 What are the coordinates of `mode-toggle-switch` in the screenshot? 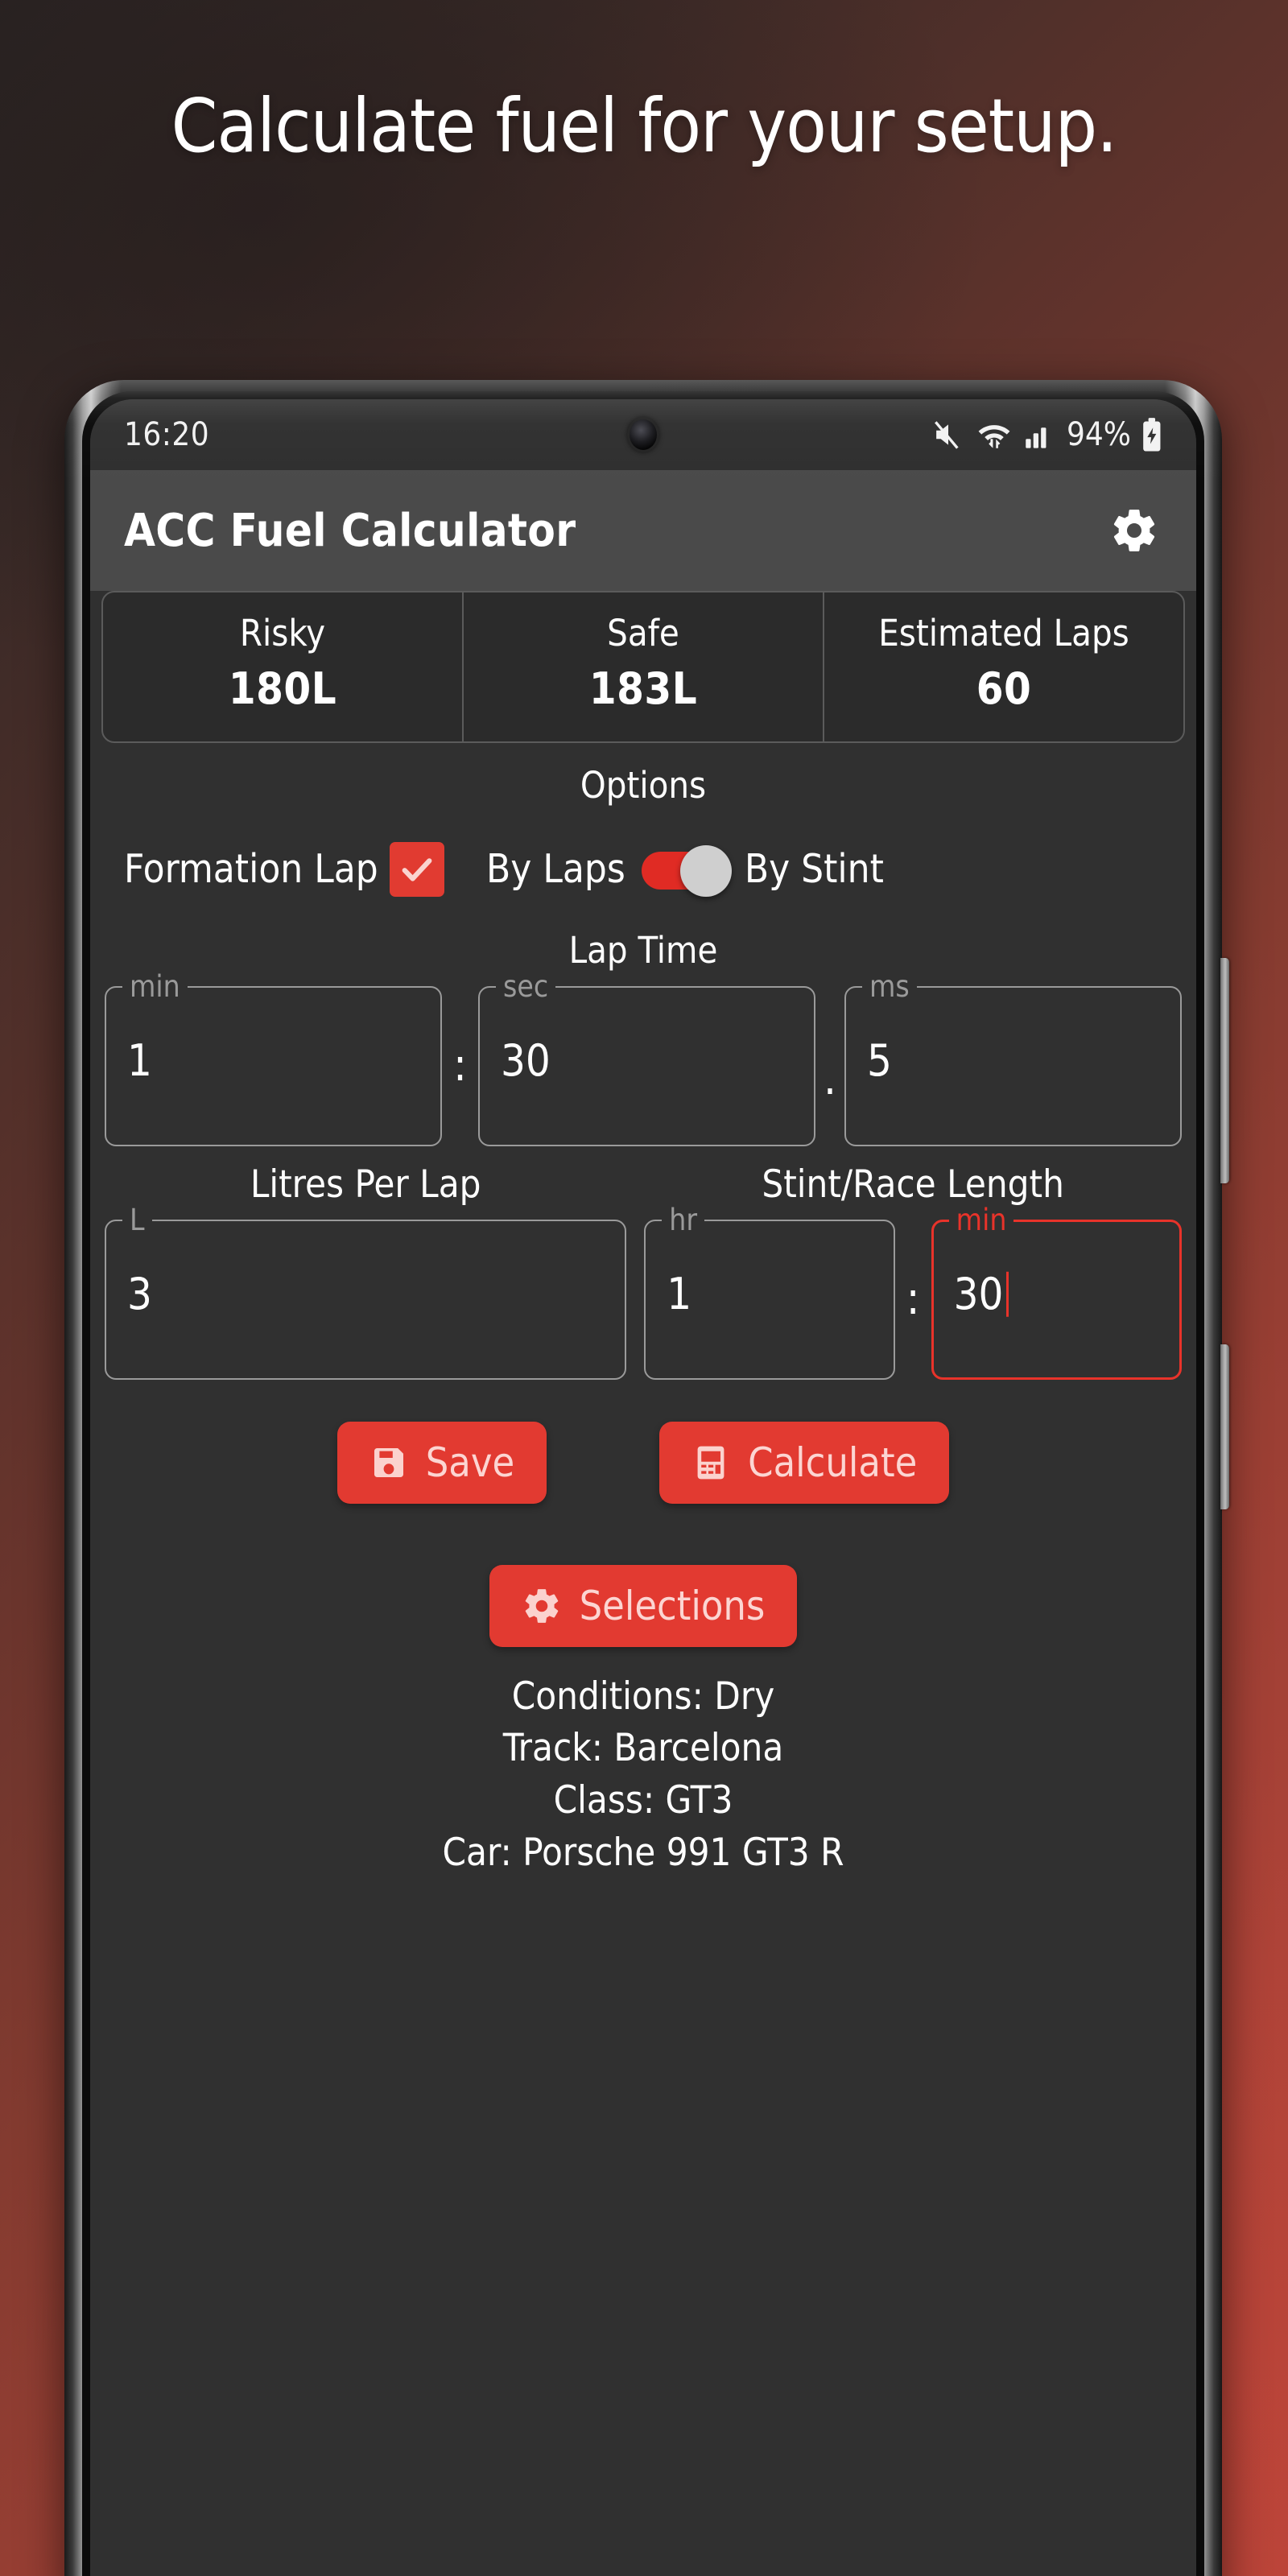 It's located at (686, 870).